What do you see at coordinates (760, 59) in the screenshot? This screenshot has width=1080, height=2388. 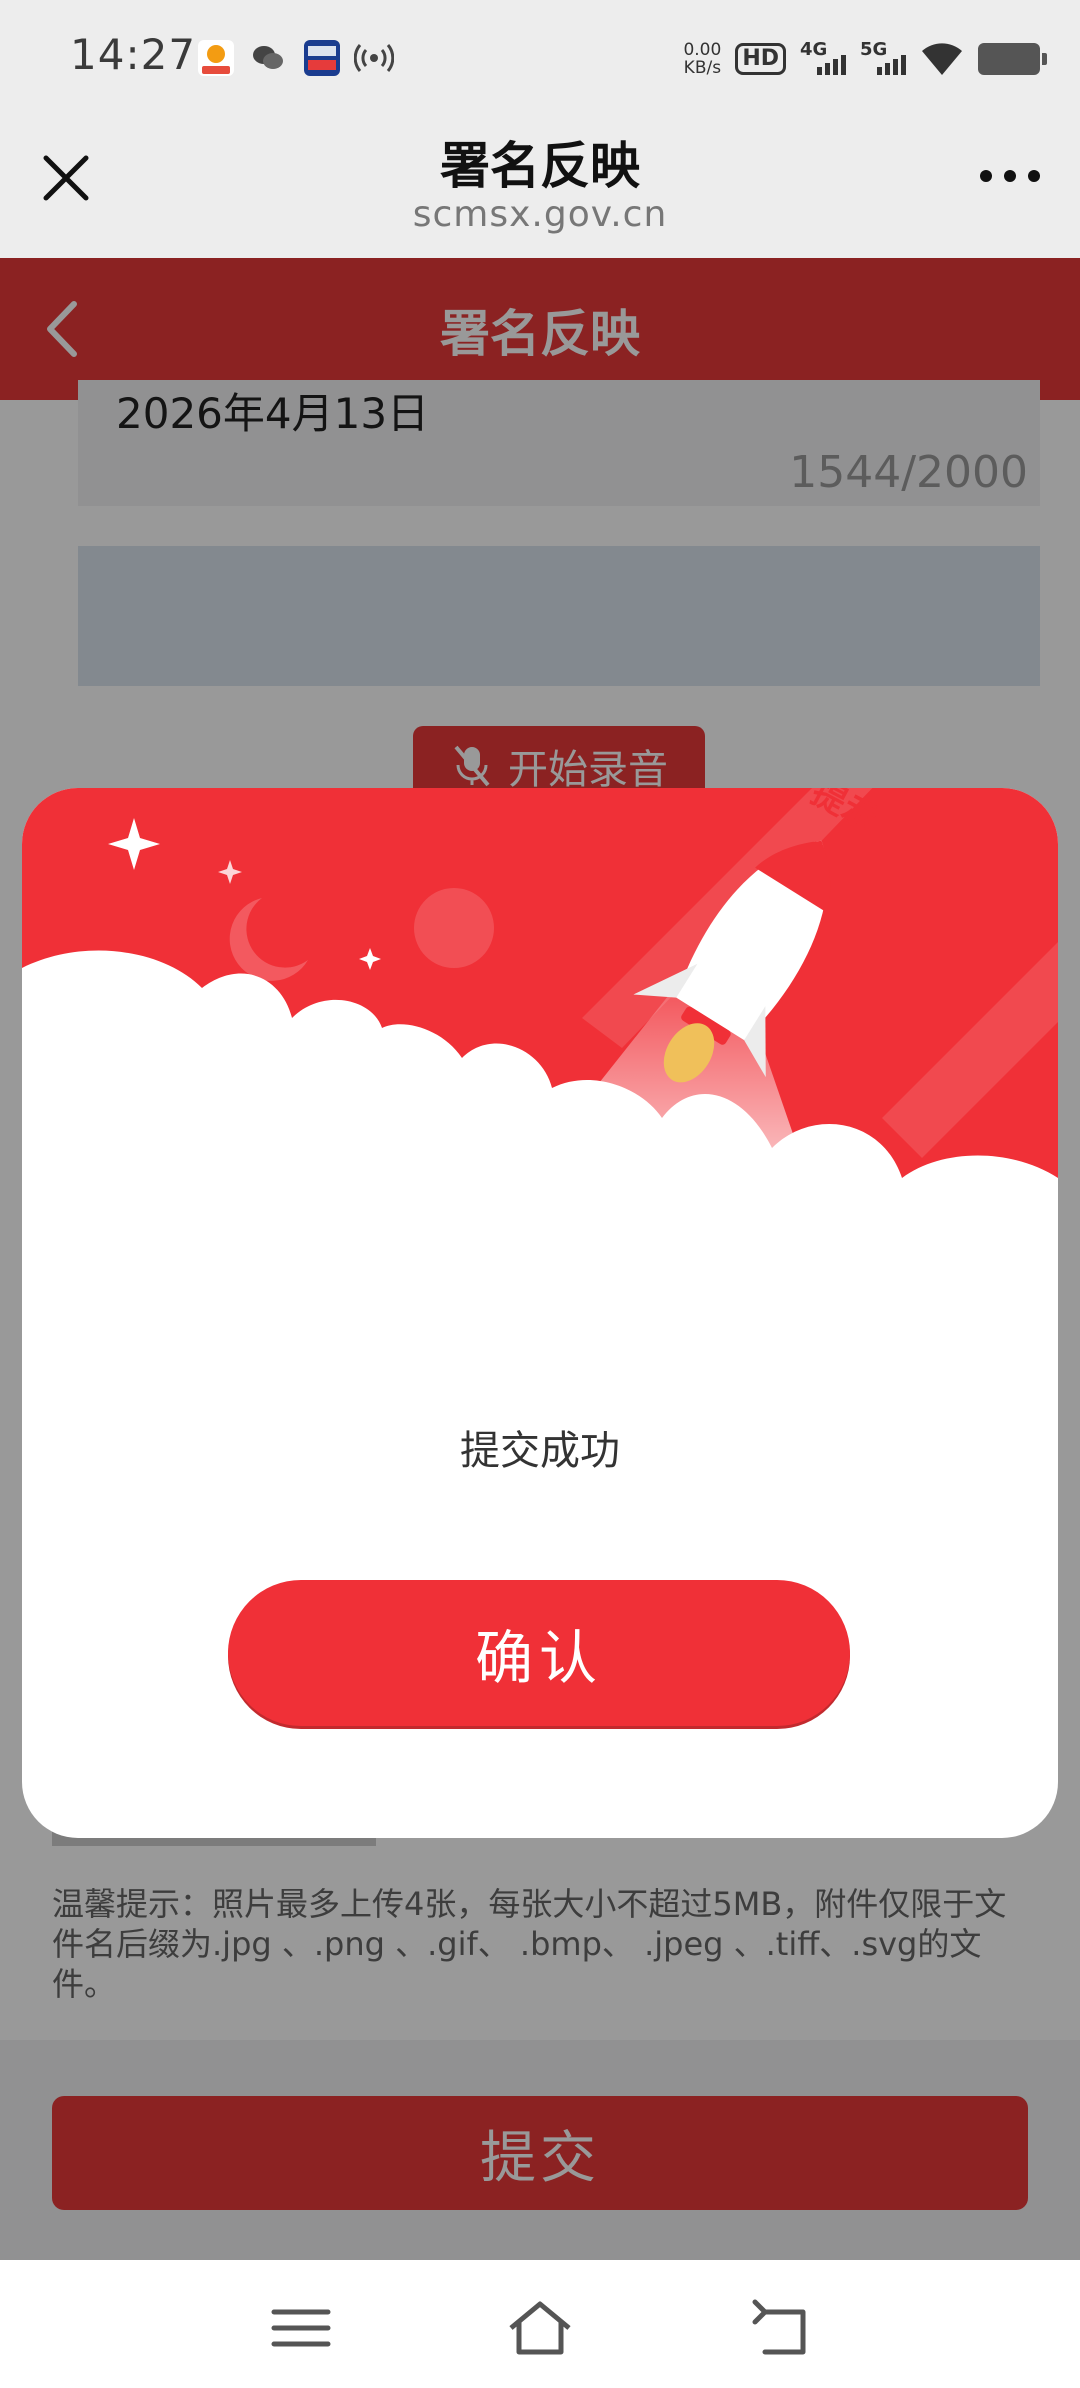 I see `hd-badge: HD` at bounding box center [760, 59].